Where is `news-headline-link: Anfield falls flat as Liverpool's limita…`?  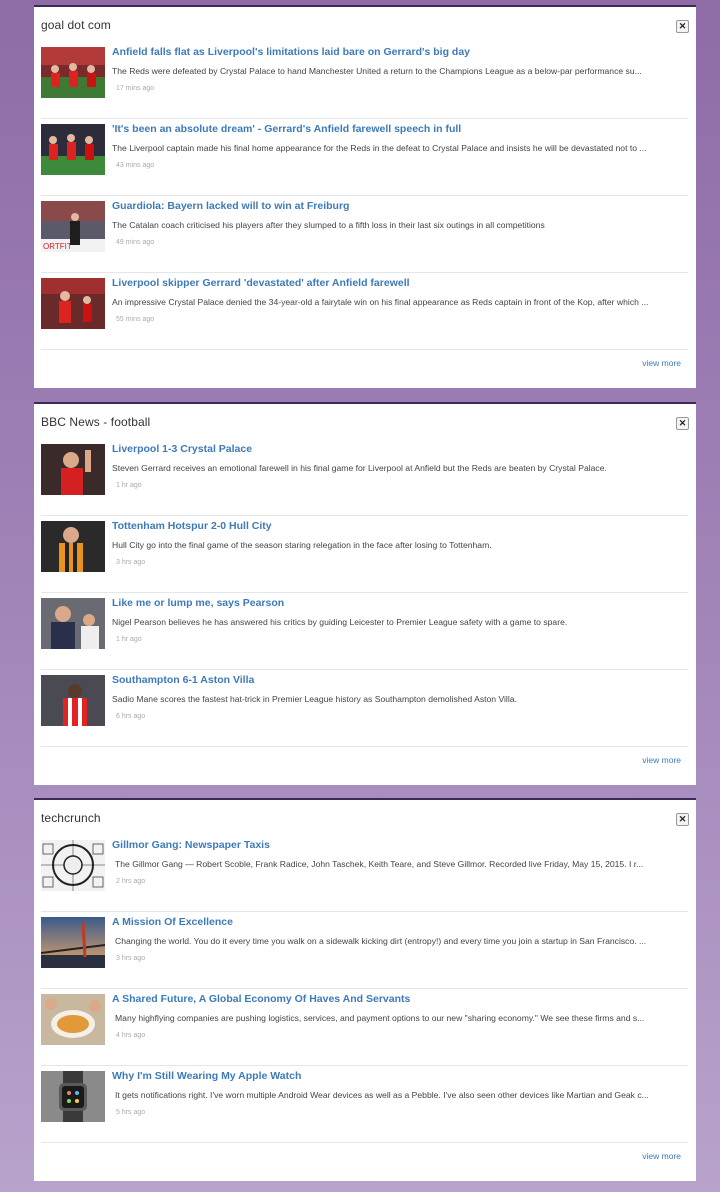
news-headline-link: Anfield falls flat as Liverpool's limita… is located at coordinates (291, 52).